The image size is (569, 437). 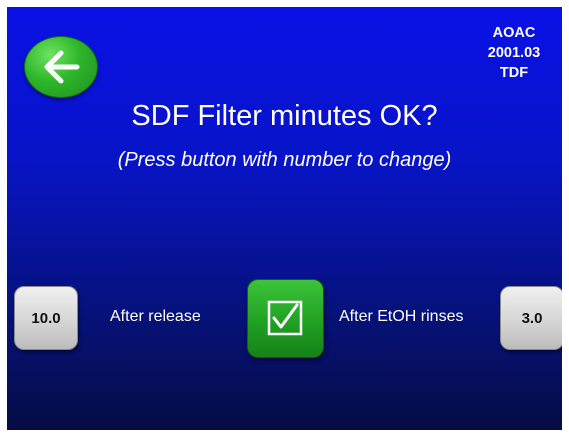 I want to click on method-name: AOAC, so click(x=514, y=33).